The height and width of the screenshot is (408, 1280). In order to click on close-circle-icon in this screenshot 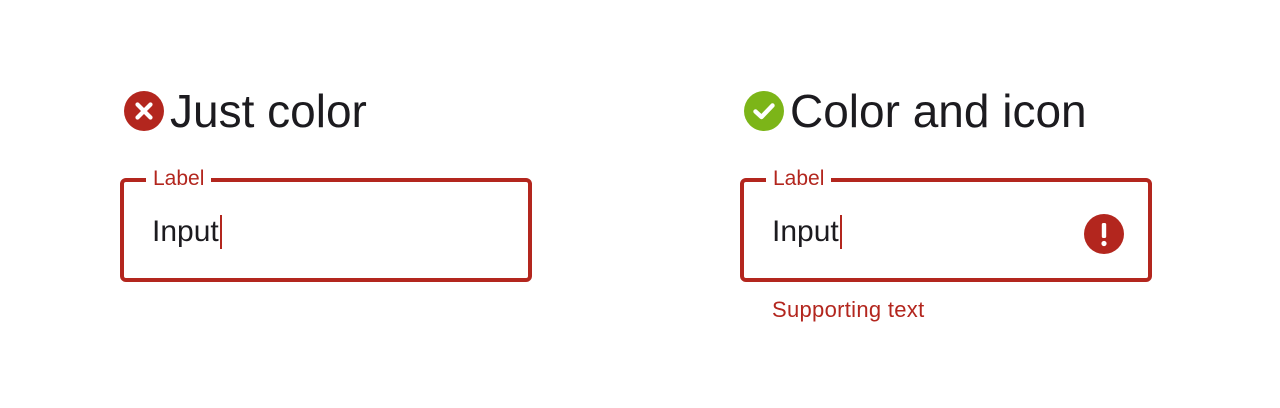, I will do `click(144, 111)`.